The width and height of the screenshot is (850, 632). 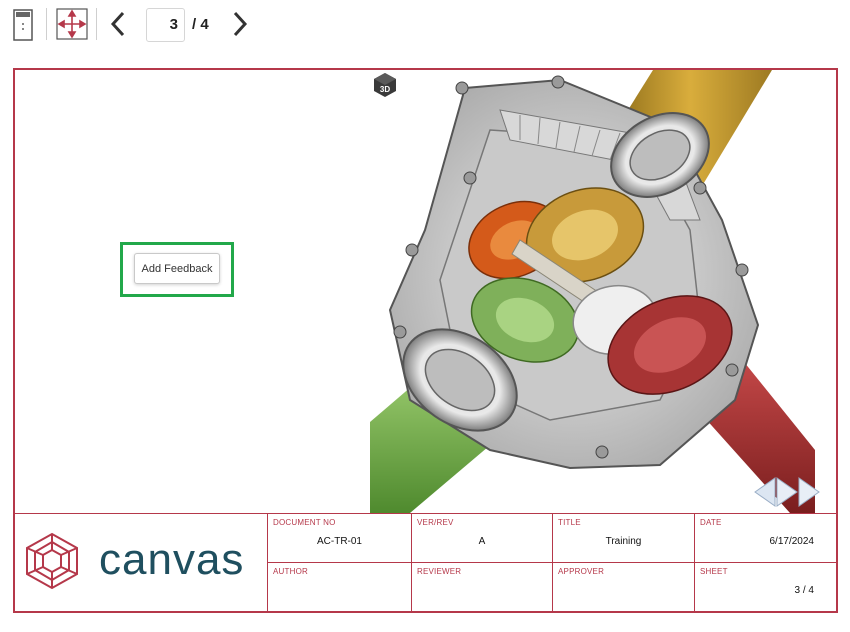 What do you see at coordinates (339, 541) in the screenshot?
I see `document-no-value: AC-TR-01` at bounding box center [339, 541].